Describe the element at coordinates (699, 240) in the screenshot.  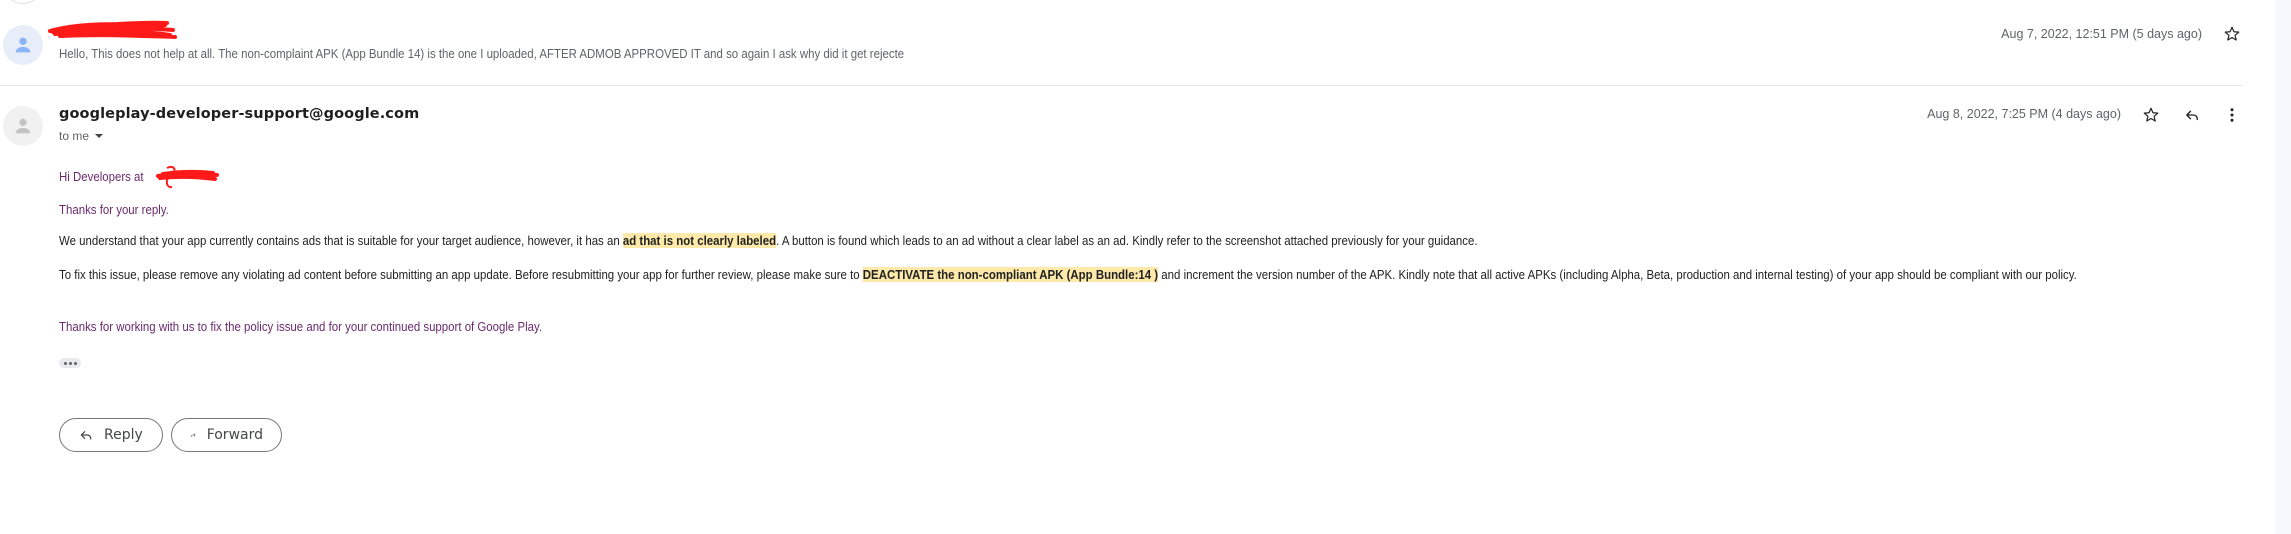
I see `highlighted-text: ad that is not clearly labeled` at that location.